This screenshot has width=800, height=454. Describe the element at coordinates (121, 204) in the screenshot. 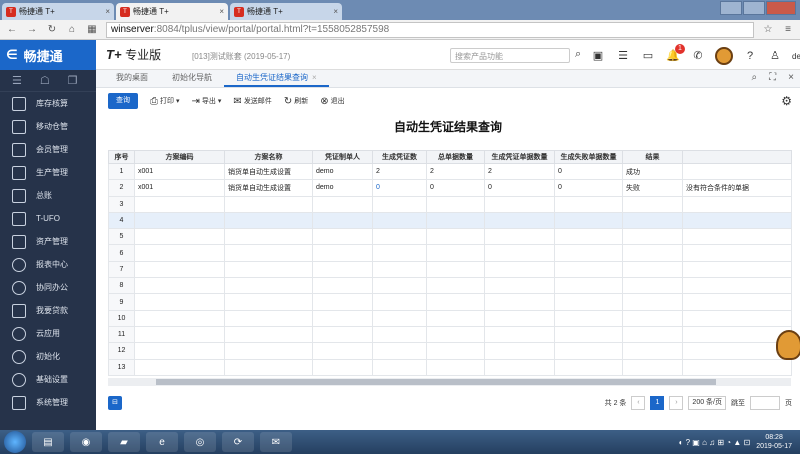

I see `row-number-cell: 3` at that location.